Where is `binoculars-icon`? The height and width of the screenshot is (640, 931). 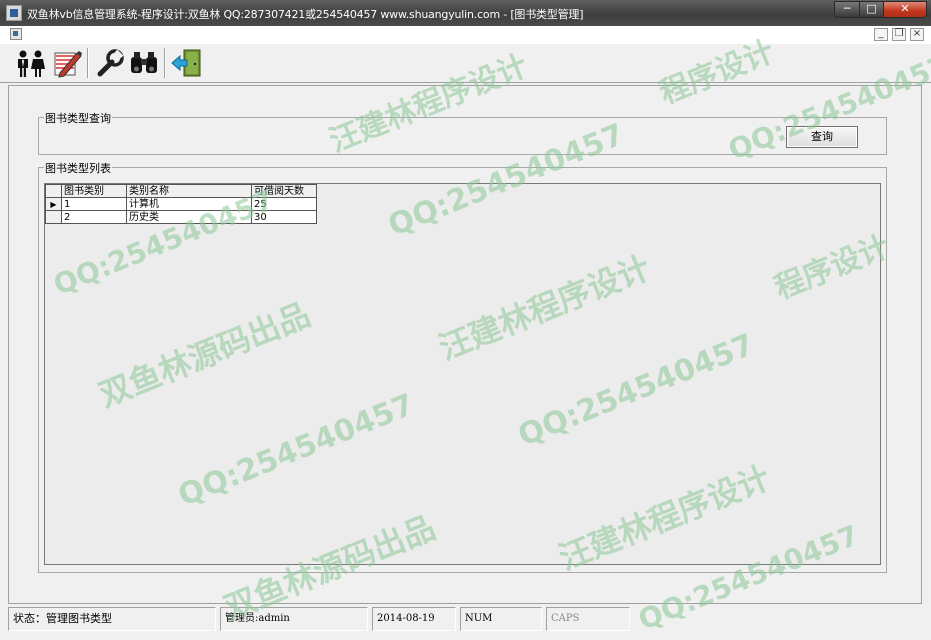
binoculars-icon is located at coordinates (144, 63).